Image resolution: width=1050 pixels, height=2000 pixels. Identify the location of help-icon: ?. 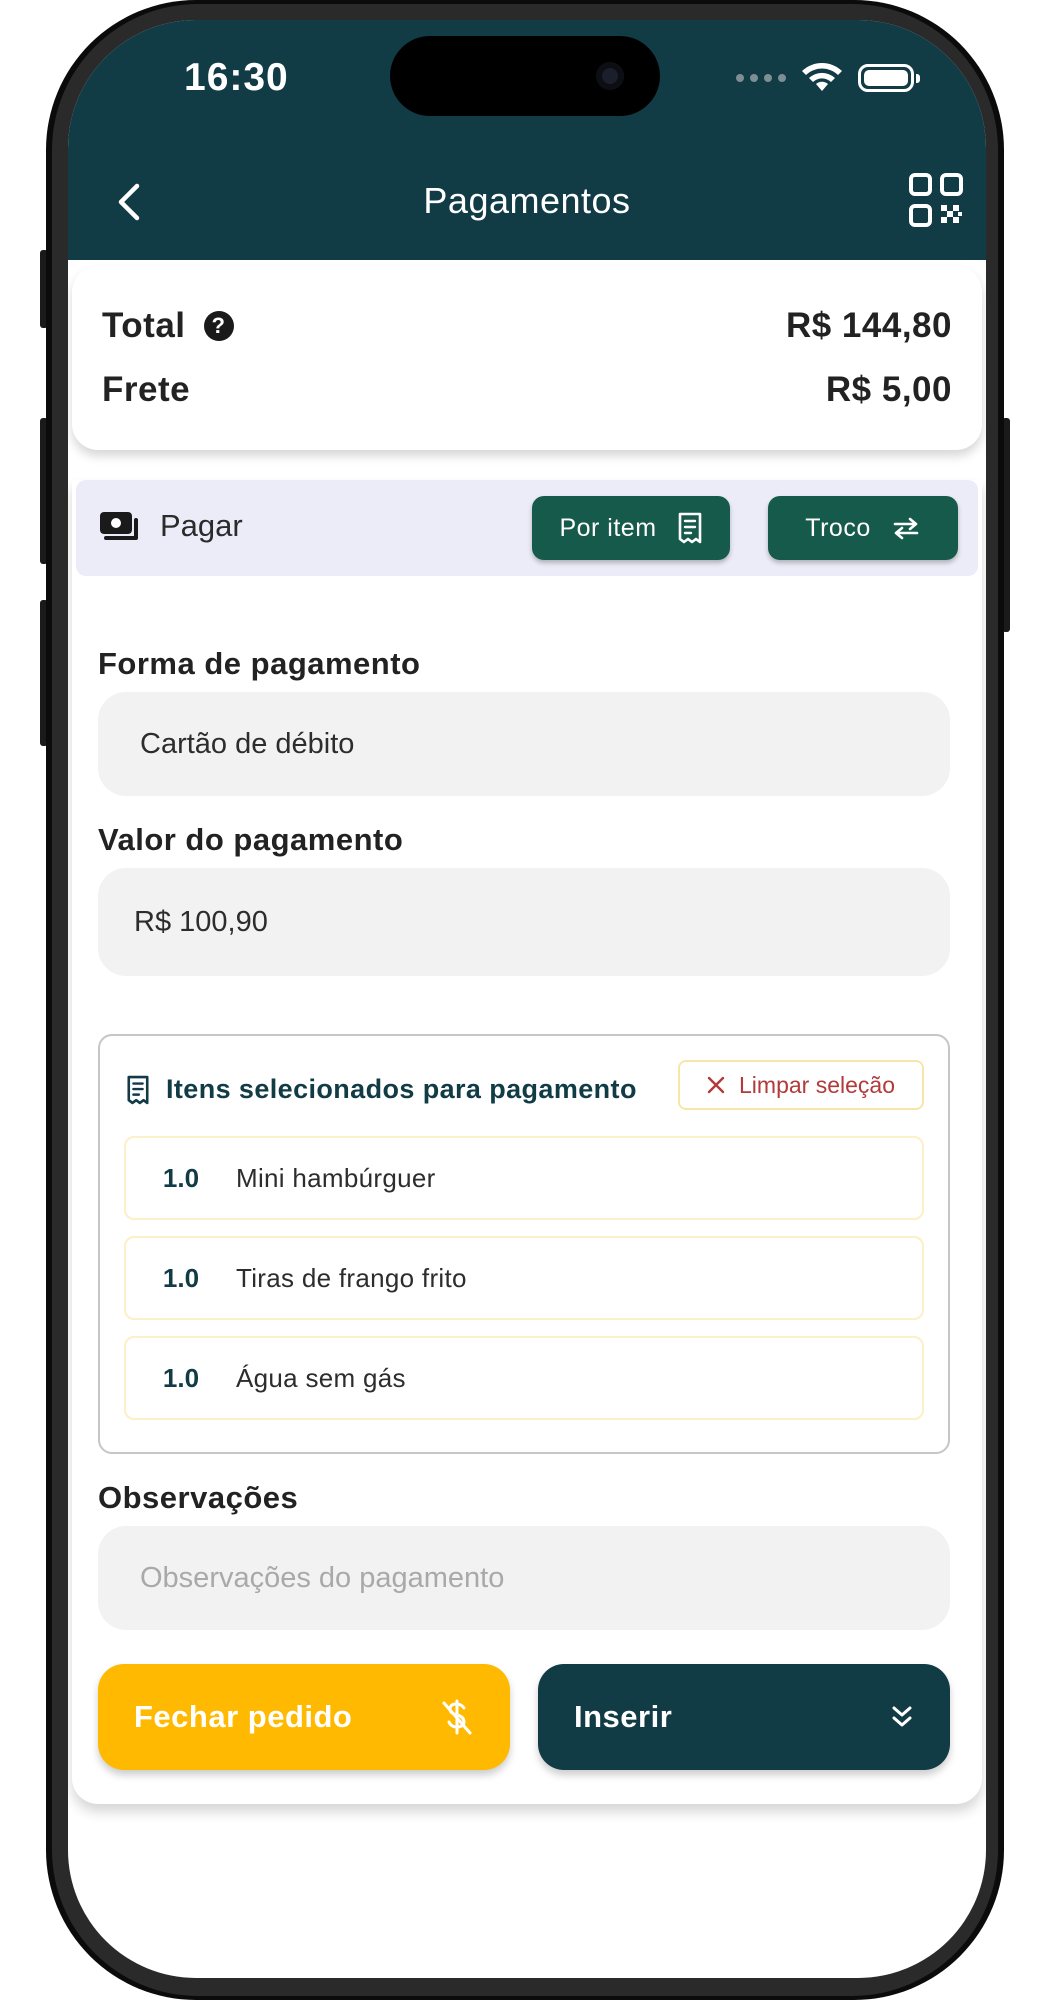
(218, 326).